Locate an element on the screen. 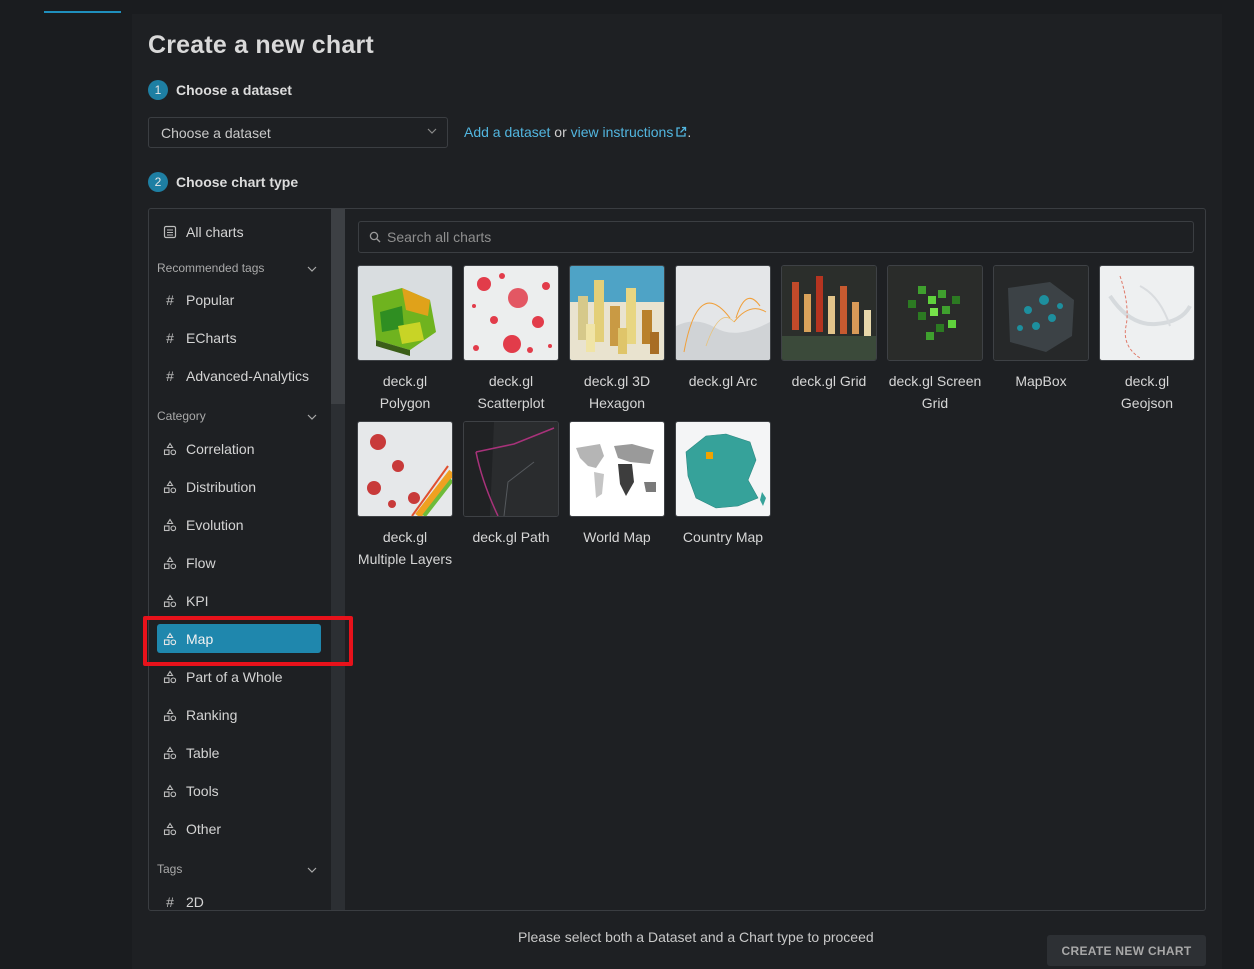 The width and height of the screenshot is (1254, 969). step-choose-chart-type: 2 Choose chart type is located at coordinates (223, 182).